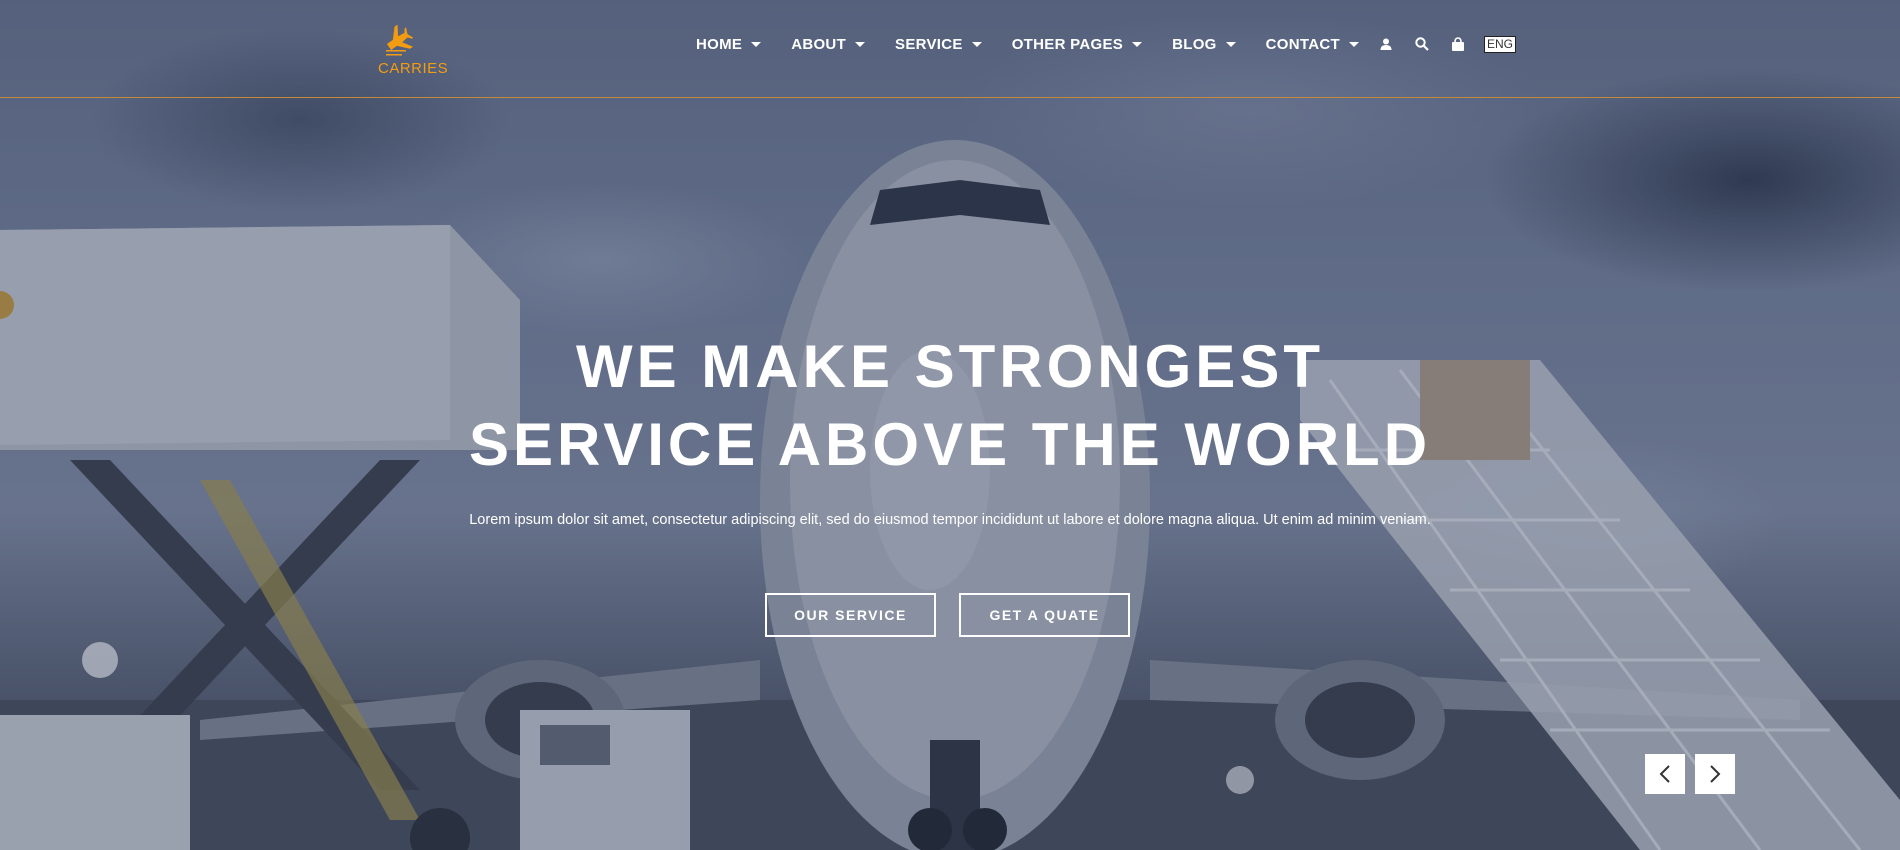 Image resolution: width=1900 pixels, height=850 pixels. Describe the element at coordinates (719, 44) in the screenshot. I see `nav-item-label: HOME` at that location.